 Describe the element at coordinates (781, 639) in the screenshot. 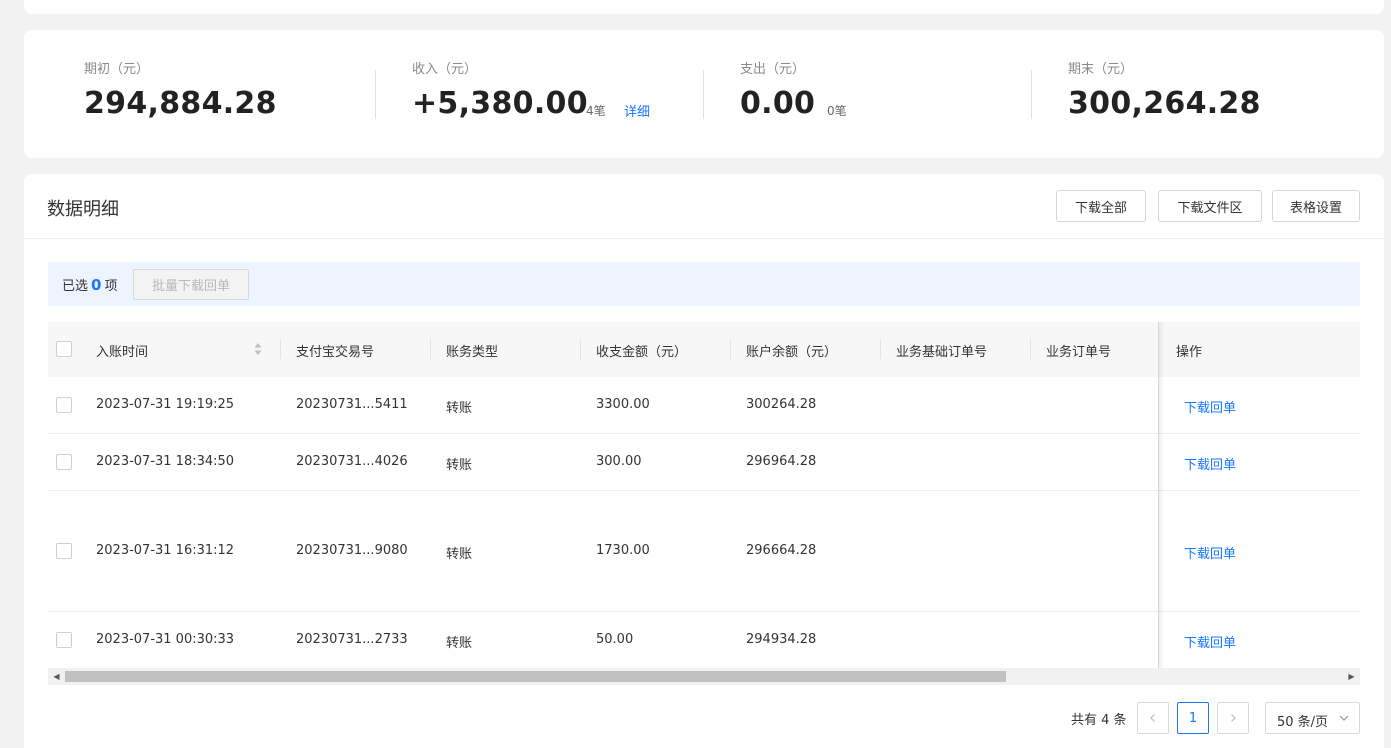

I see `cell-balance: 294934.28` at that location.